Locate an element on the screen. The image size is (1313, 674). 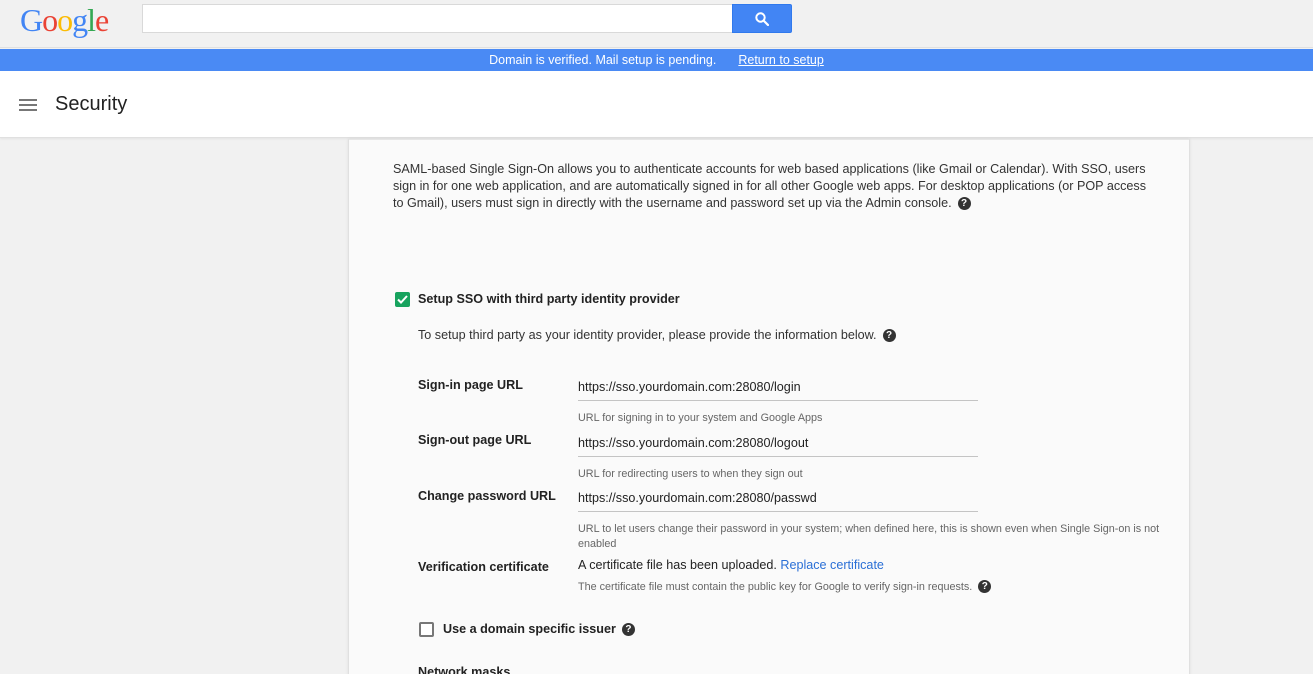
sign-in-url-label: Sign-in page URL is located at coordinates (470, 385).